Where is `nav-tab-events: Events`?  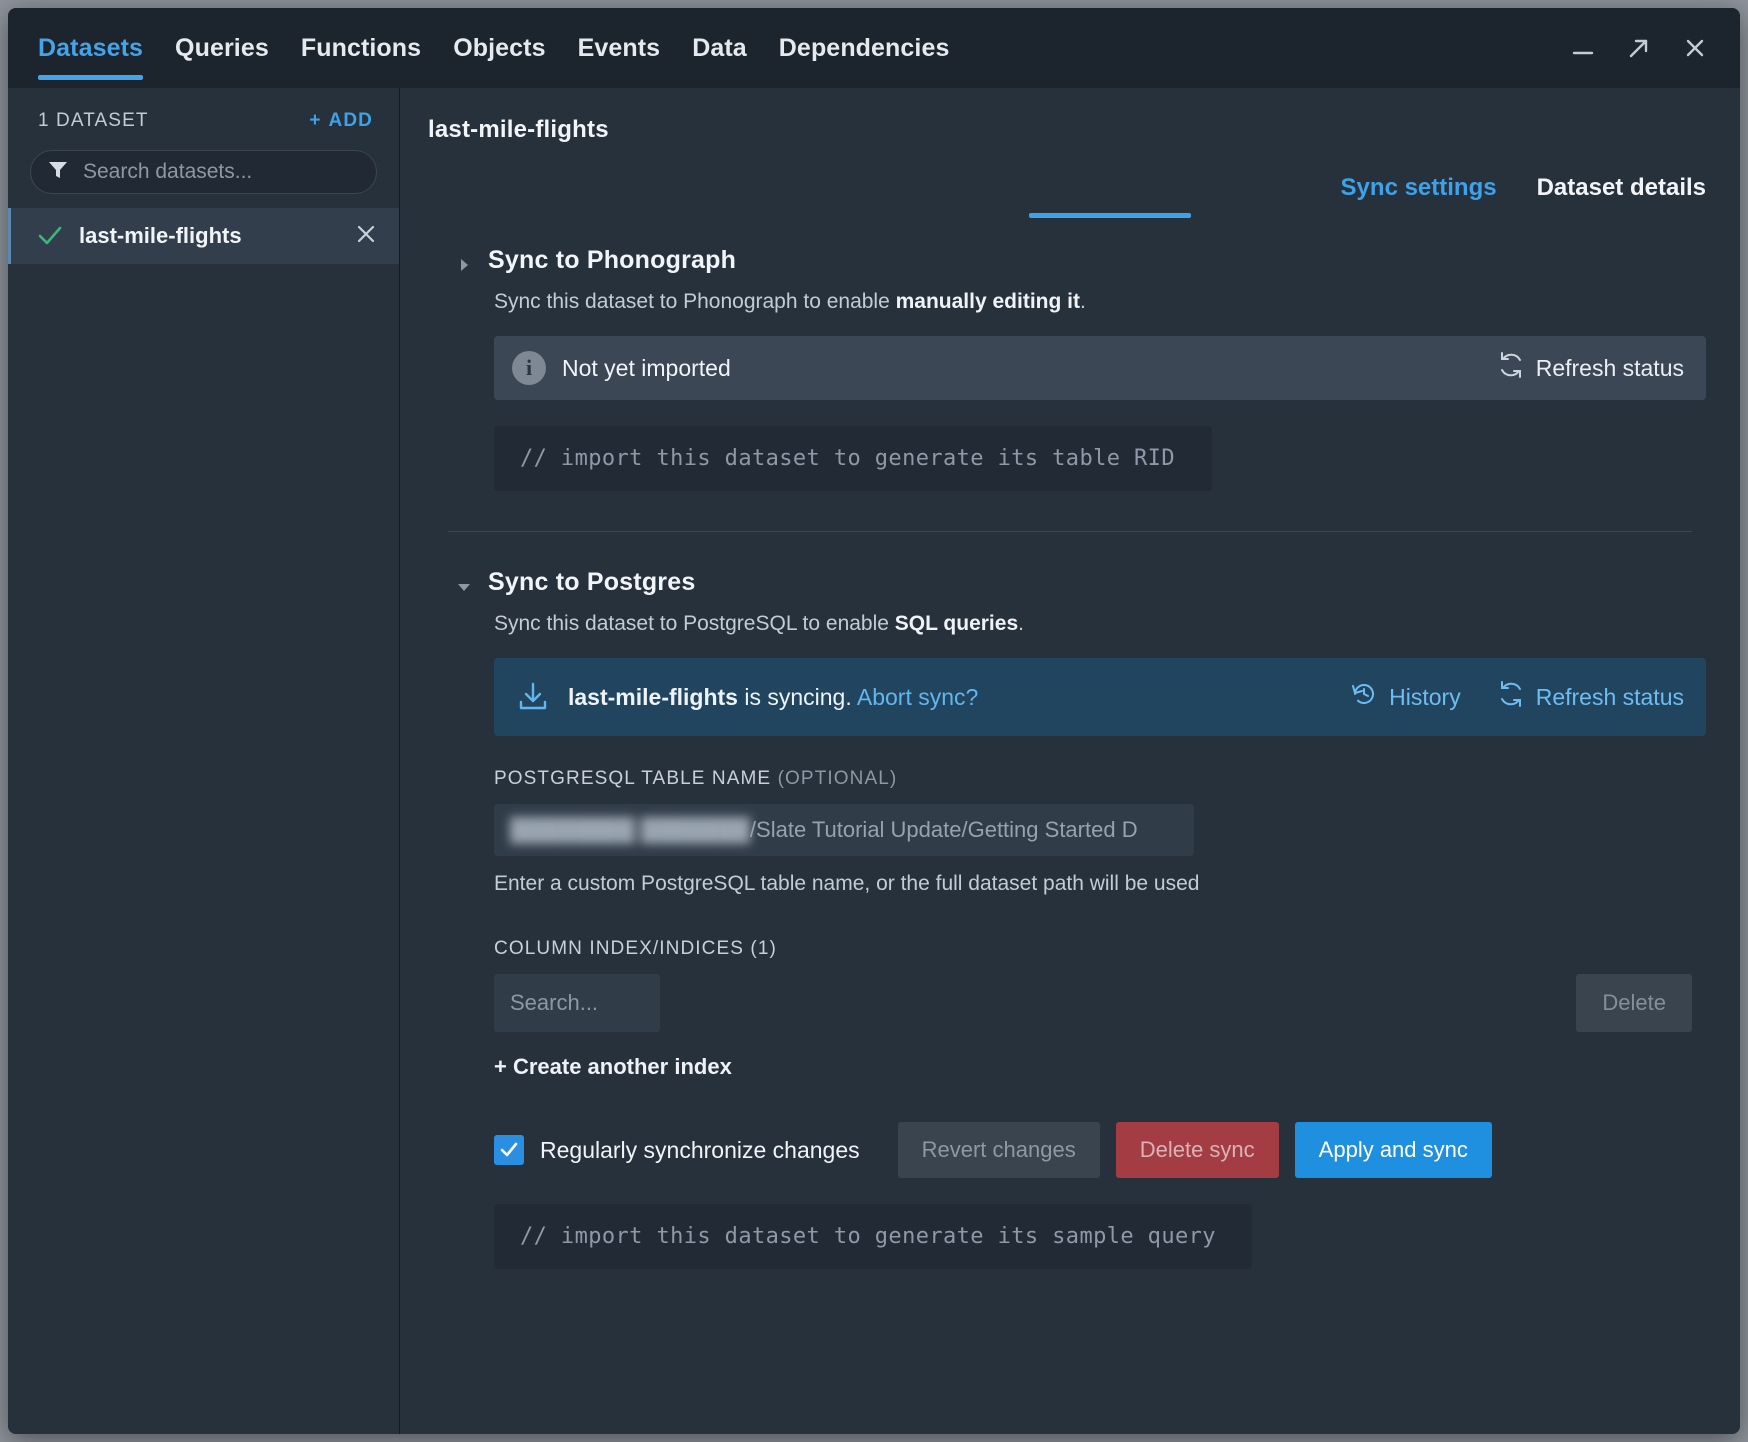
nav-tab-events: Events is located at coordinates (619, 48).